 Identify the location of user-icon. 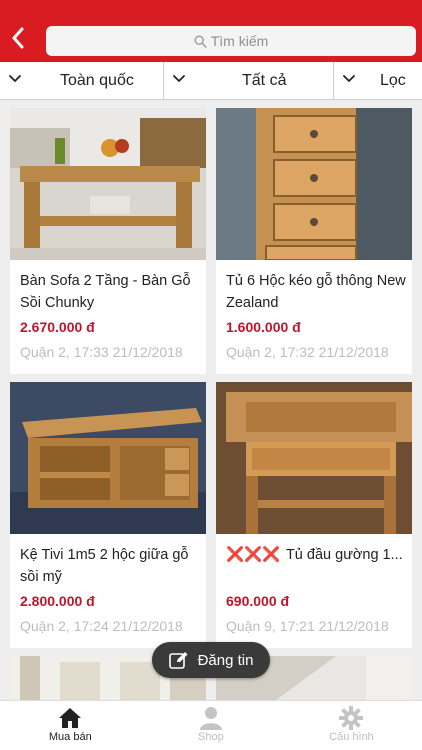
(210, 718).